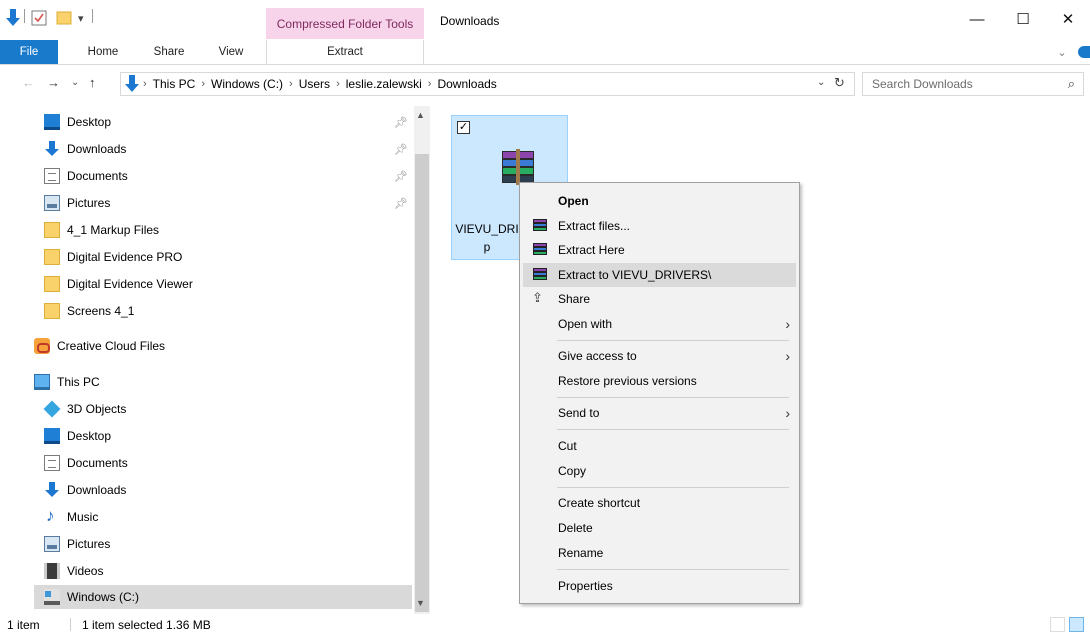  What do you see at coordinates (75, 82) in the screenshot?
I see `recent-locations-icon: ⌄` at bounding box center [75, 82].